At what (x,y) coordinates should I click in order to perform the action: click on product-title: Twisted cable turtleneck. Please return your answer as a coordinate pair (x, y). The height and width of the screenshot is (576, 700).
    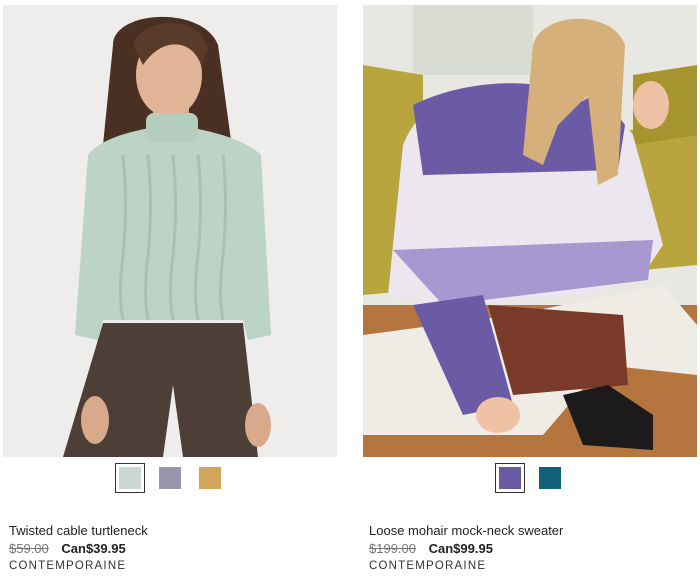
    Looking at the image, I should click on (78, 530).